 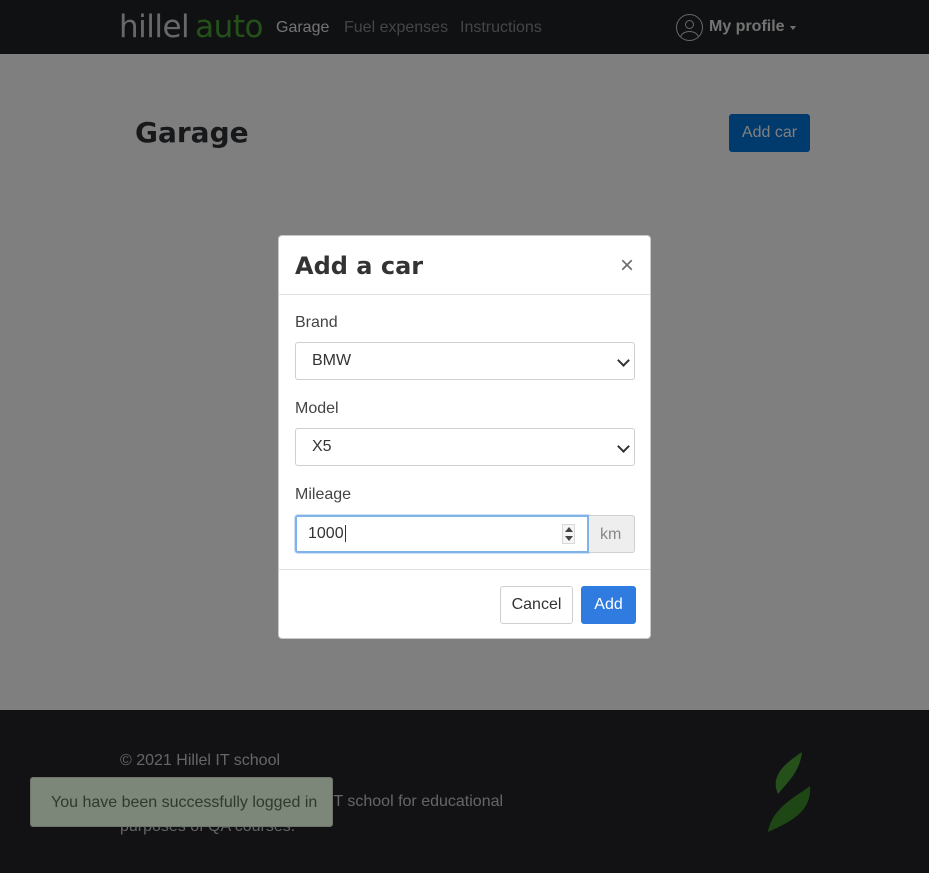 What do you see at coordinates (569, 538) in the screenshot?
I see `spin-down-icon` at bounding box center [569, 538].